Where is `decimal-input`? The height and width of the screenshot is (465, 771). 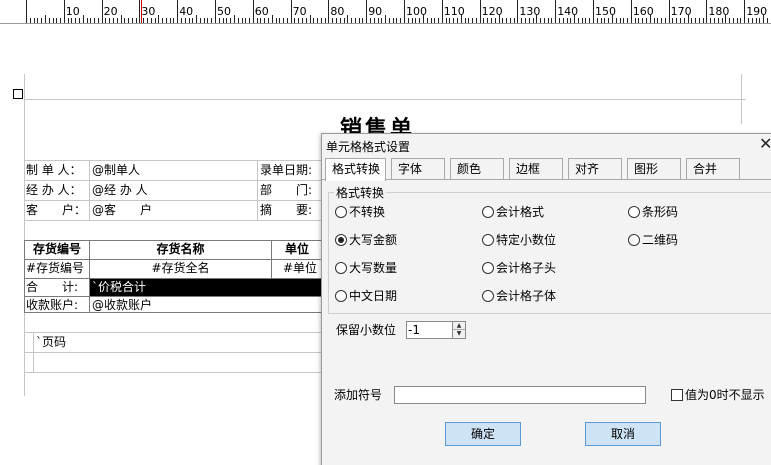 decimal-input is located at coordinates (430, 330).